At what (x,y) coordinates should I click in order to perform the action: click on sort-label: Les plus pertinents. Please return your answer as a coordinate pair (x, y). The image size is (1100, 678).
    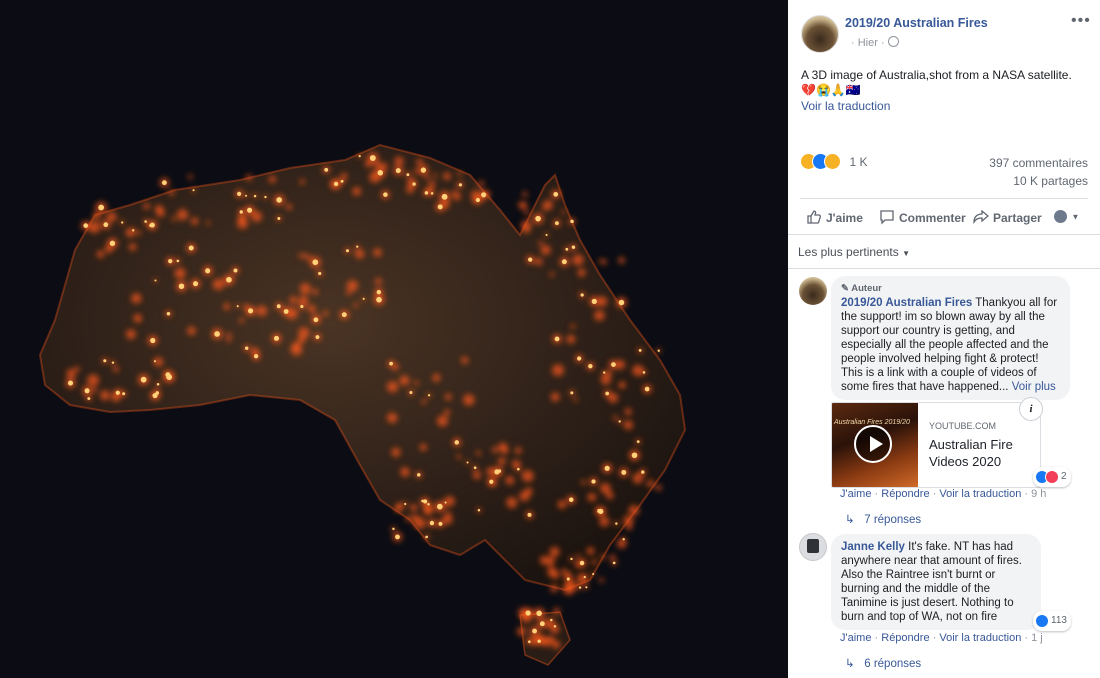
    Looking at the image, I should click on (848, 252).